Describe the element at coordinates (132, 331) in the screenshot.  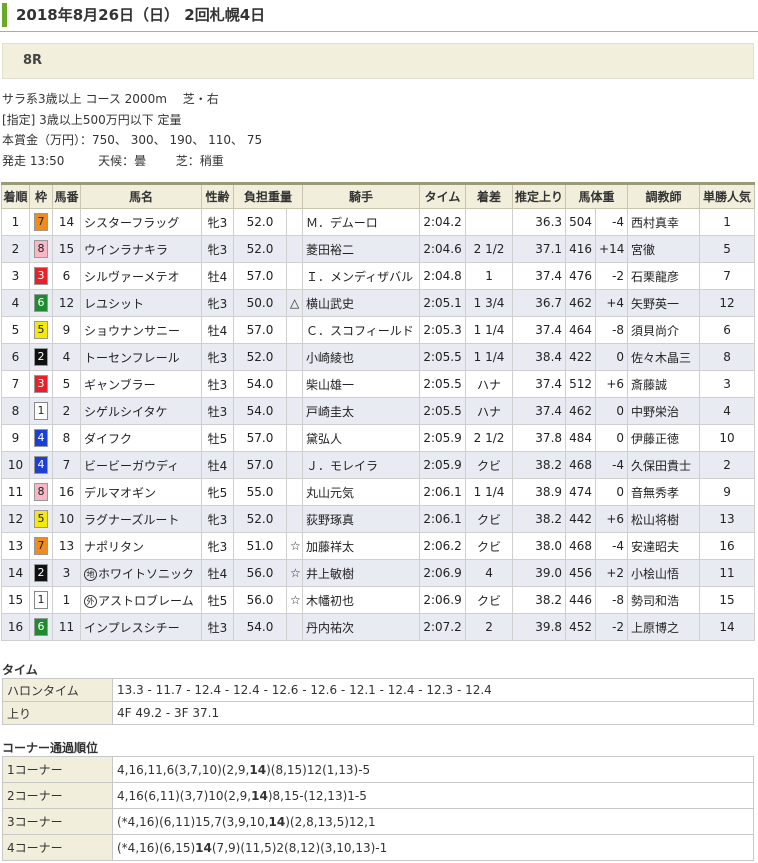
I see `horse-name: ショウナンサニー` at that location.